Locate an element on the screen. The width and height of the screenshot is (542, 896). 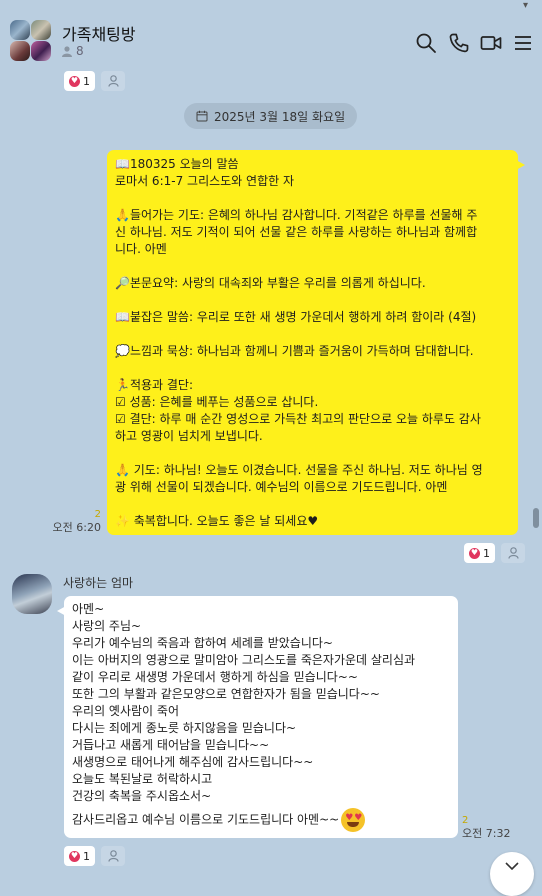
message-line: 아멘~ is located at coordinates (88, 609).